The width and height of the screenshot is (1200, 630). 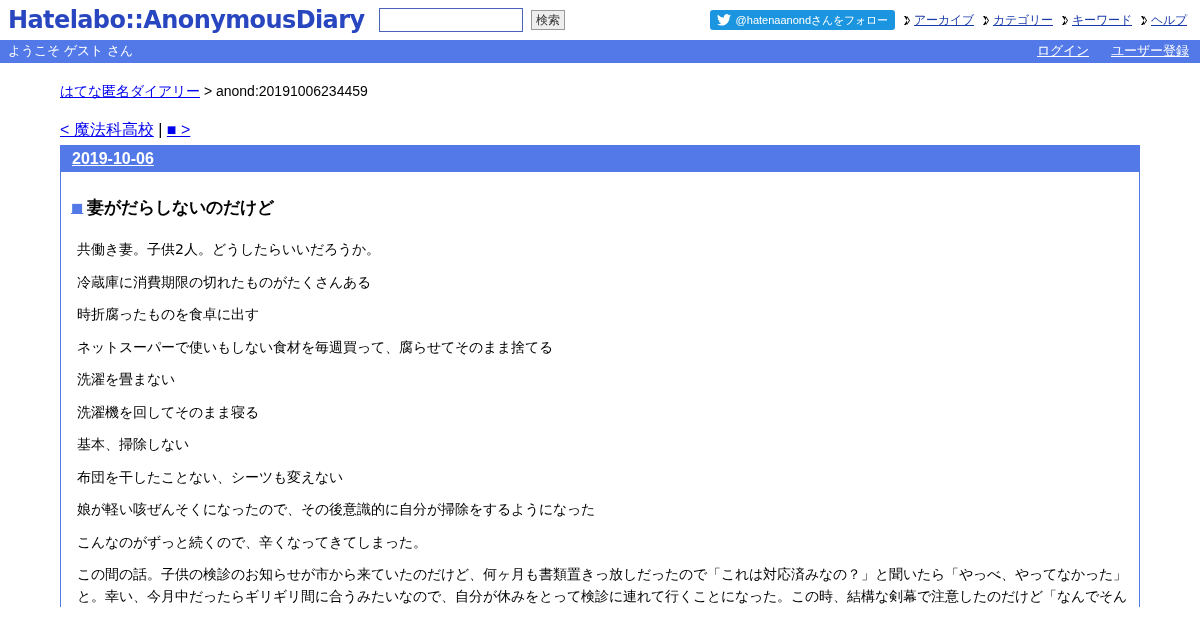 I want to click on nav-link: アーカイブ, so click(x=944, y=20).